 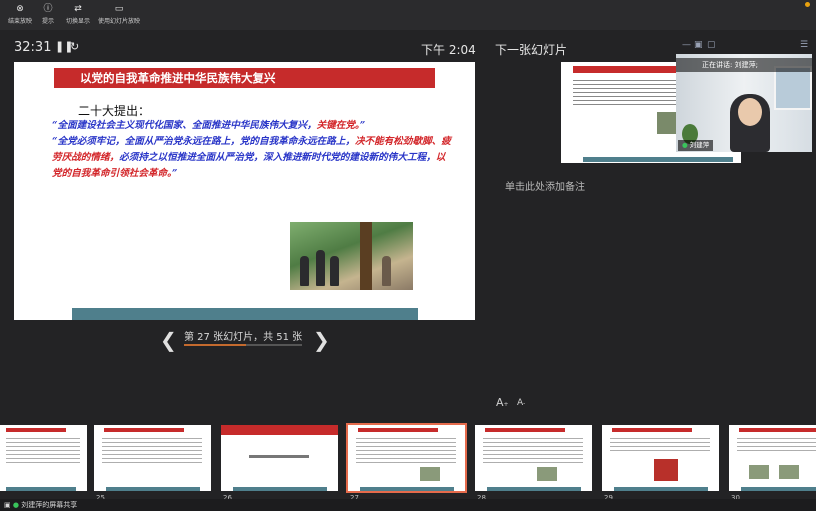 I want to click on screen-share-indicator: ▣ ● 刘建萍的屏幕共享, so click(x=40, y=505).